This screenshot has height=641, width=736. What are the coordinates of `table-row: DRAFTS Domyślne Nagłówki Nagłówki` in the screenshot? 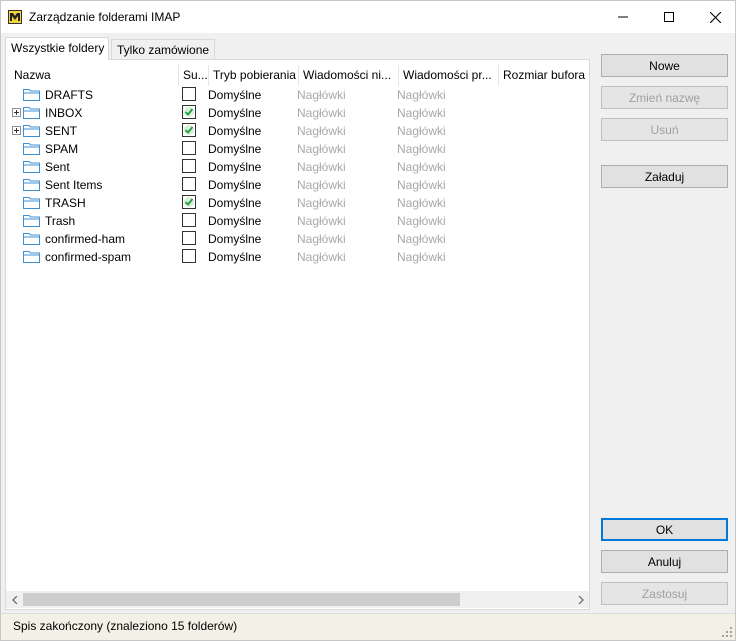 It's located at (297, 95).